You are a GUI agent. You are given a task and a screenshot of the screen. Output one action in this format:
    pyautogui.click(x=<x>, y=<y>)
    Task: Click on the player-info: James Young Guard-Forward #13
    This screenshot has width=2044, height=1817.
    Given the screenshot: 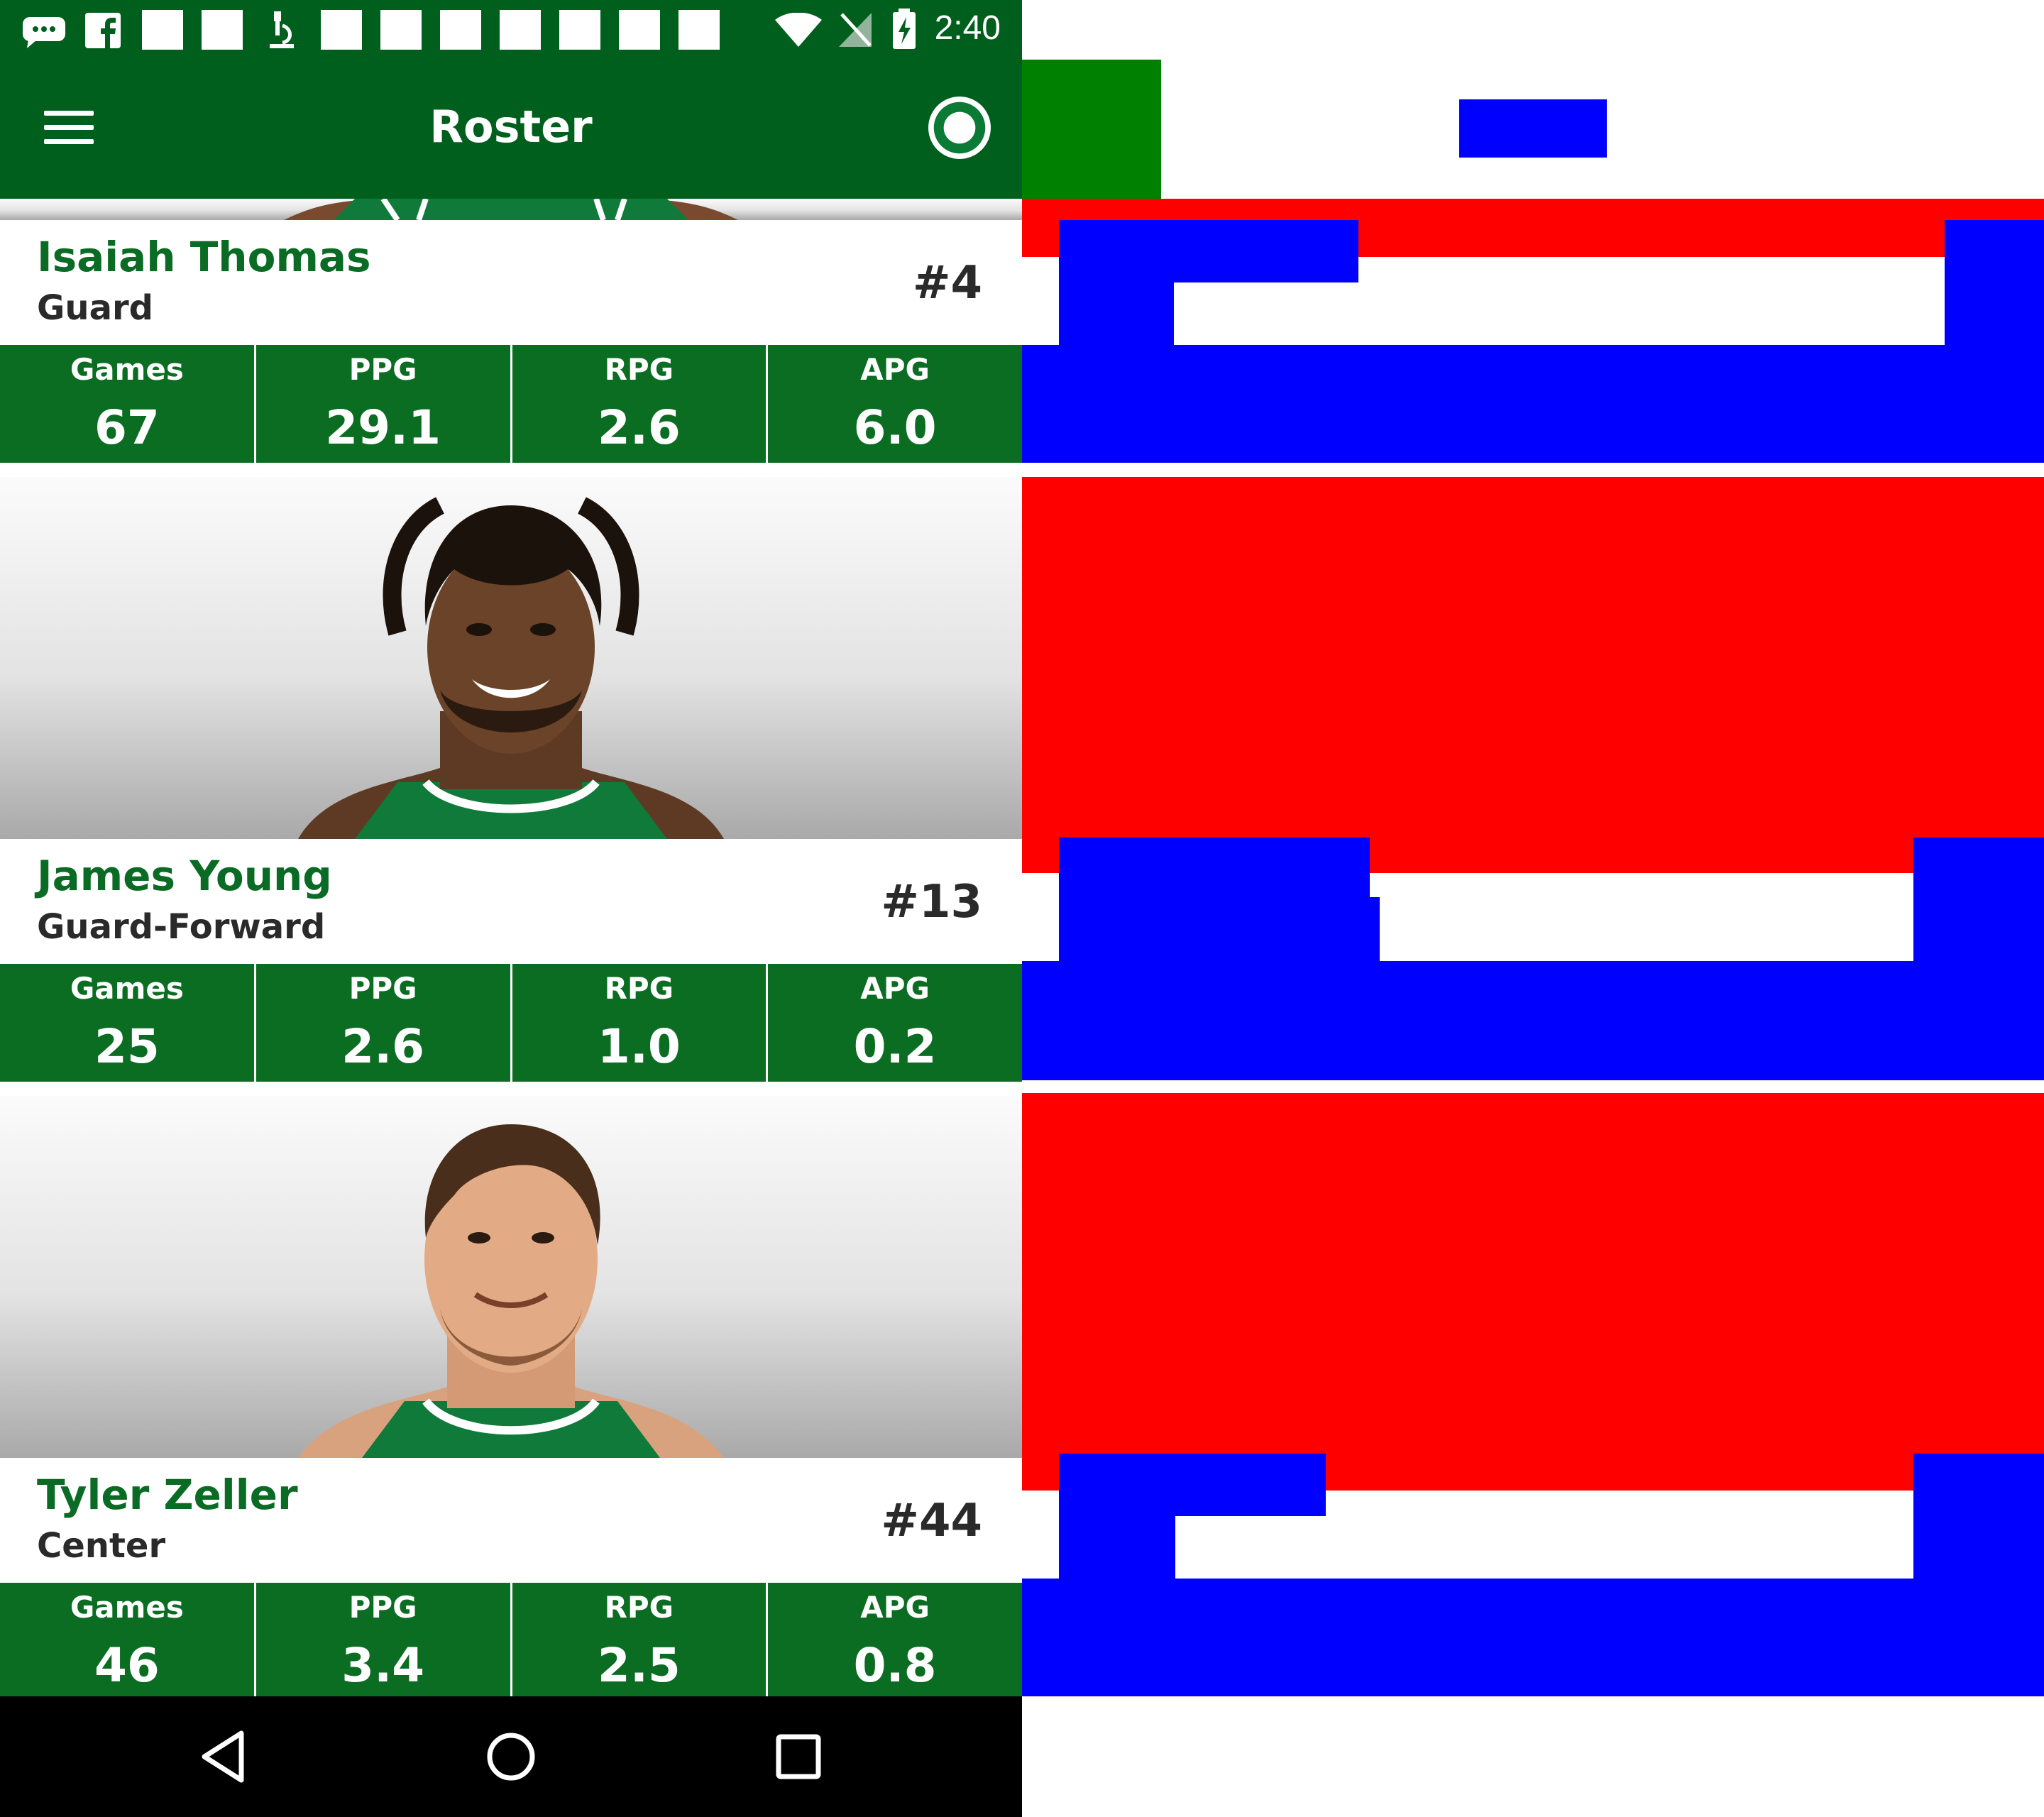 What is the action you would take?
    pyautogui.click(x=511, y=901)
    